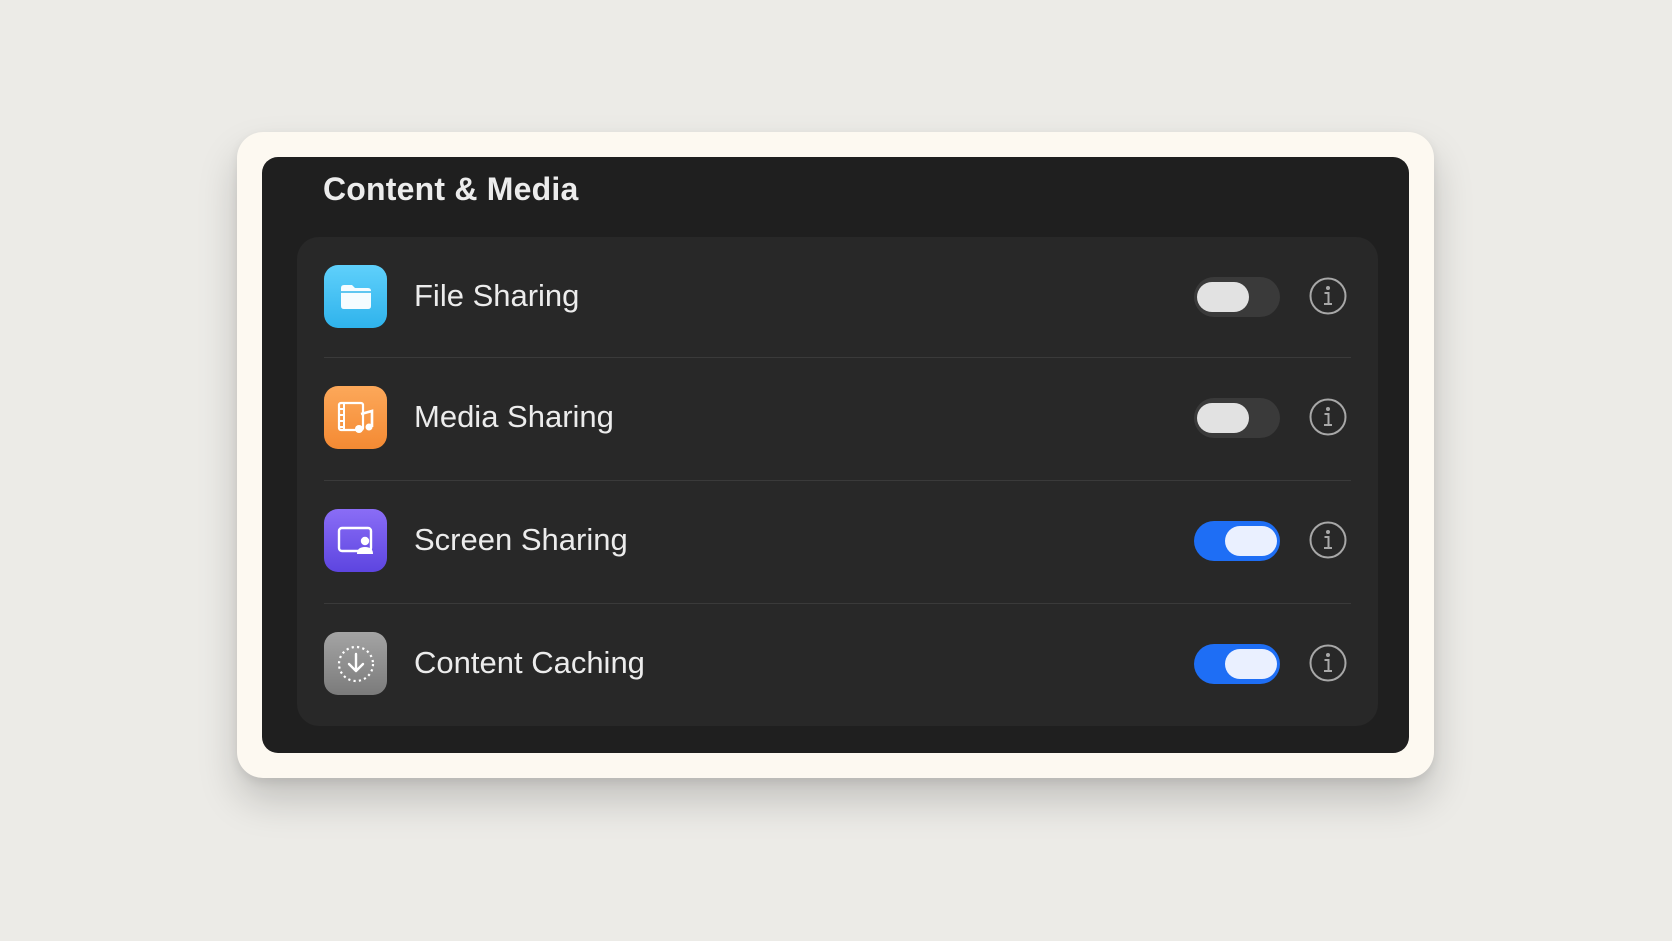  What do you see at coordinates (355, 663) in the screenshot?
I see `download-circle-icon` at bounding box center [355, 663].